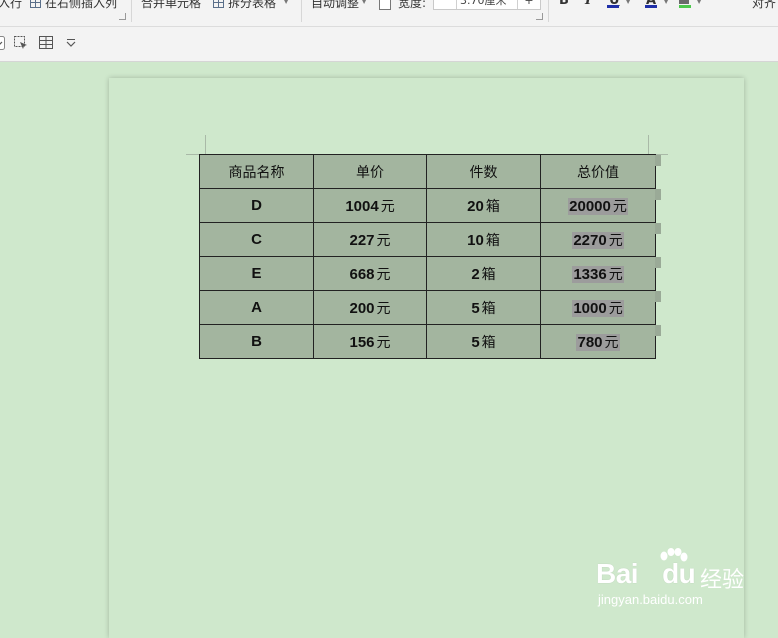 This screenshot has width=778, height=638. What do you see at coordinates (46, 43) in the screenshot?
I see `table-grid-icon` at bounding box center [46, 43].